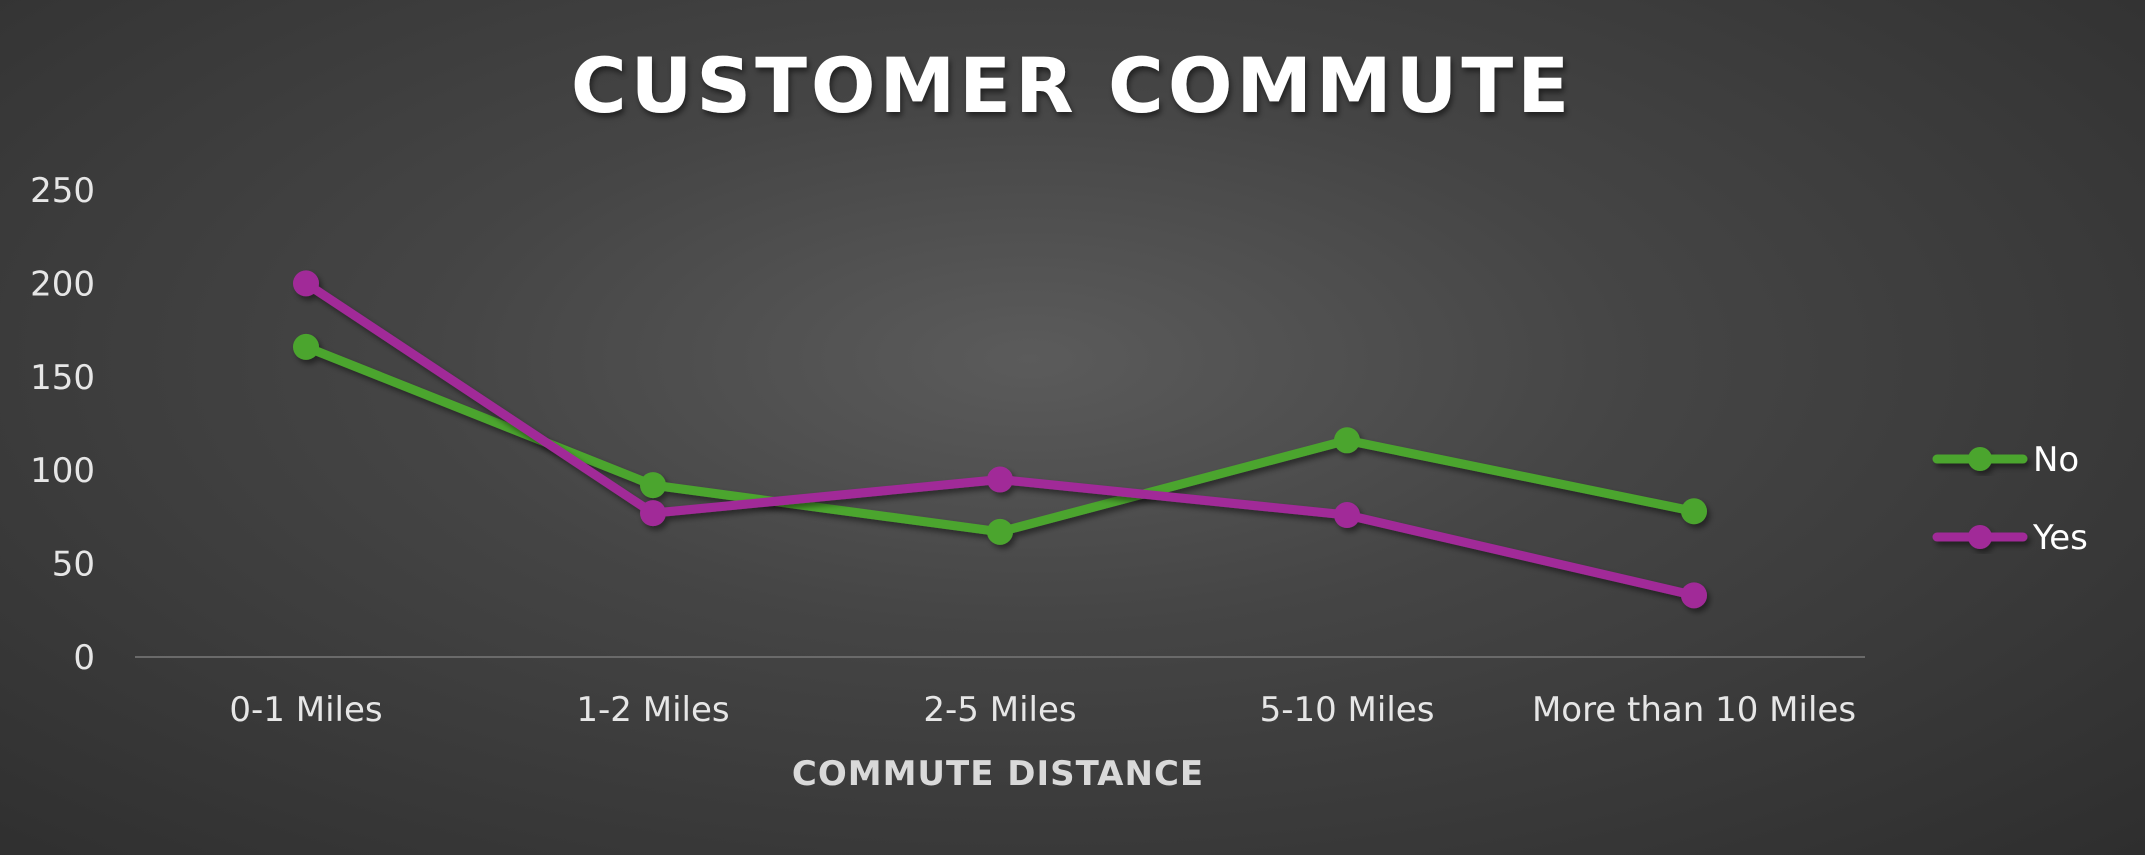 This screenshot has width=2145, height=855. I want to click on x-tick-label: 0-1 Miles, so click(305, 710).